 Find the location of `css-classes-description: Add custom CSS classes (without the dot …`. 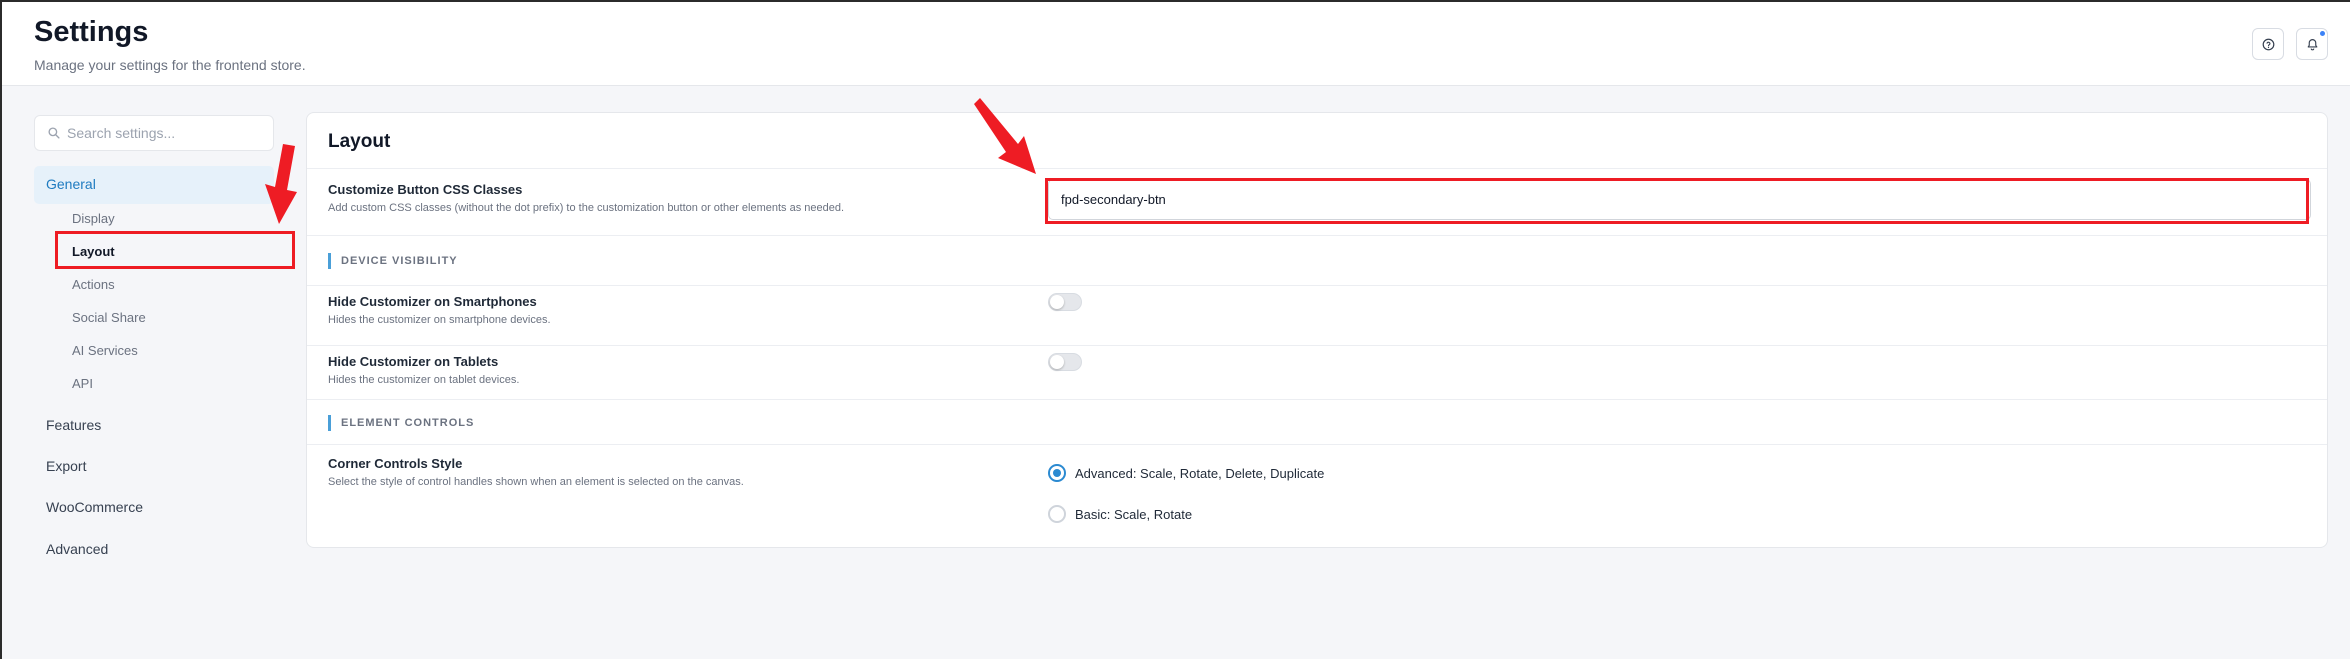

css-classes-description: Add custom CSS classes (without the dot … is located at coordinates (586, 208).